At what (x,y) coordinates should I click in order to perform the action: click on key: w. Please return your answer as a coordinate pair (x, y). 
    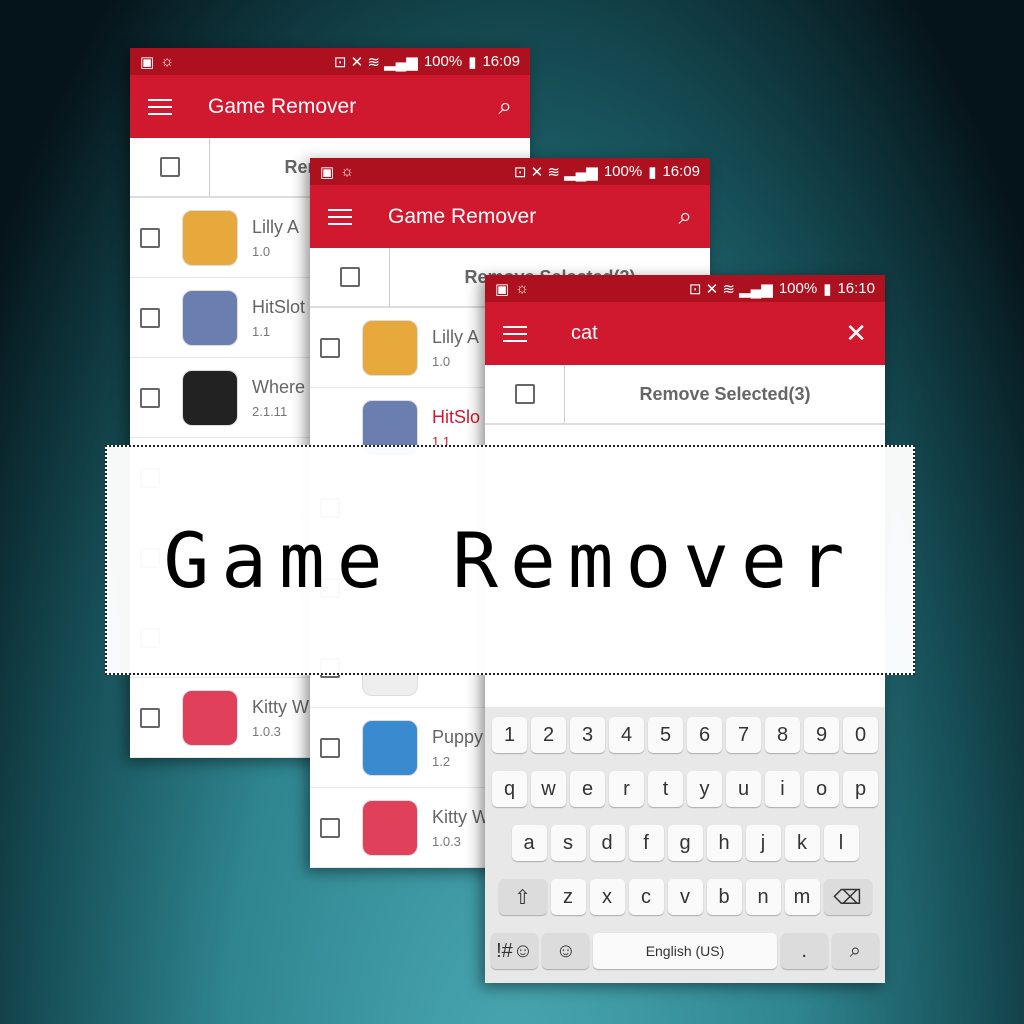
    Looking at the image, I should click on (548, 789).